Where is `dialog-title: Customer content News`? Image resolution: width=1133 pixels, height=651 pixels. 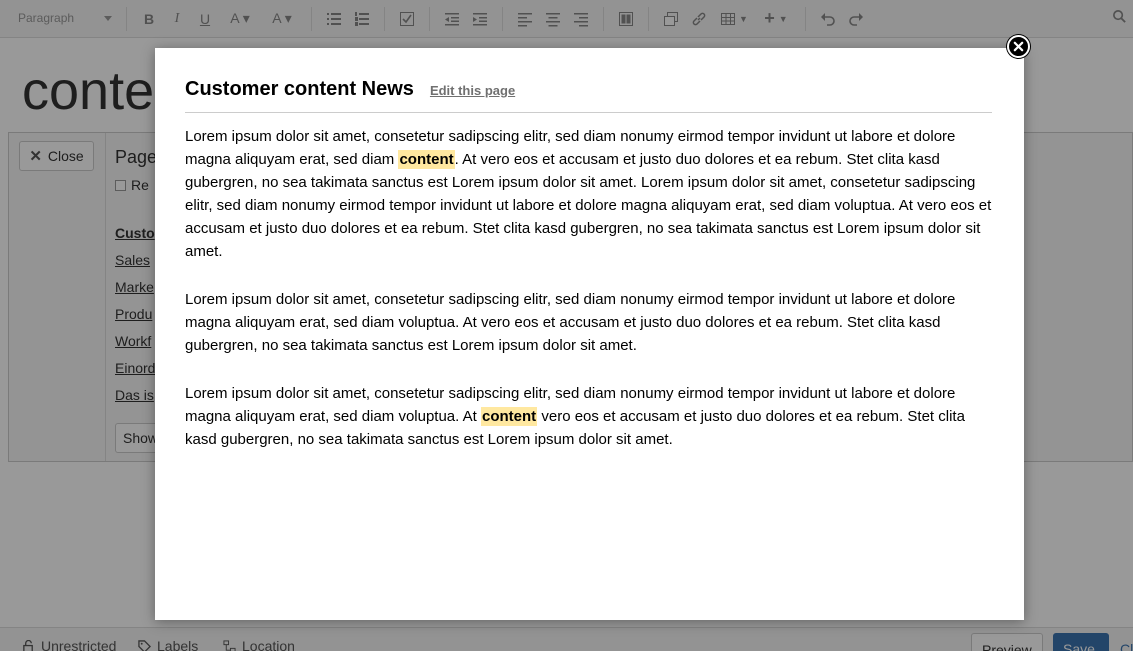
dialog-title: Customer content News is located at coordinates (299, 89).